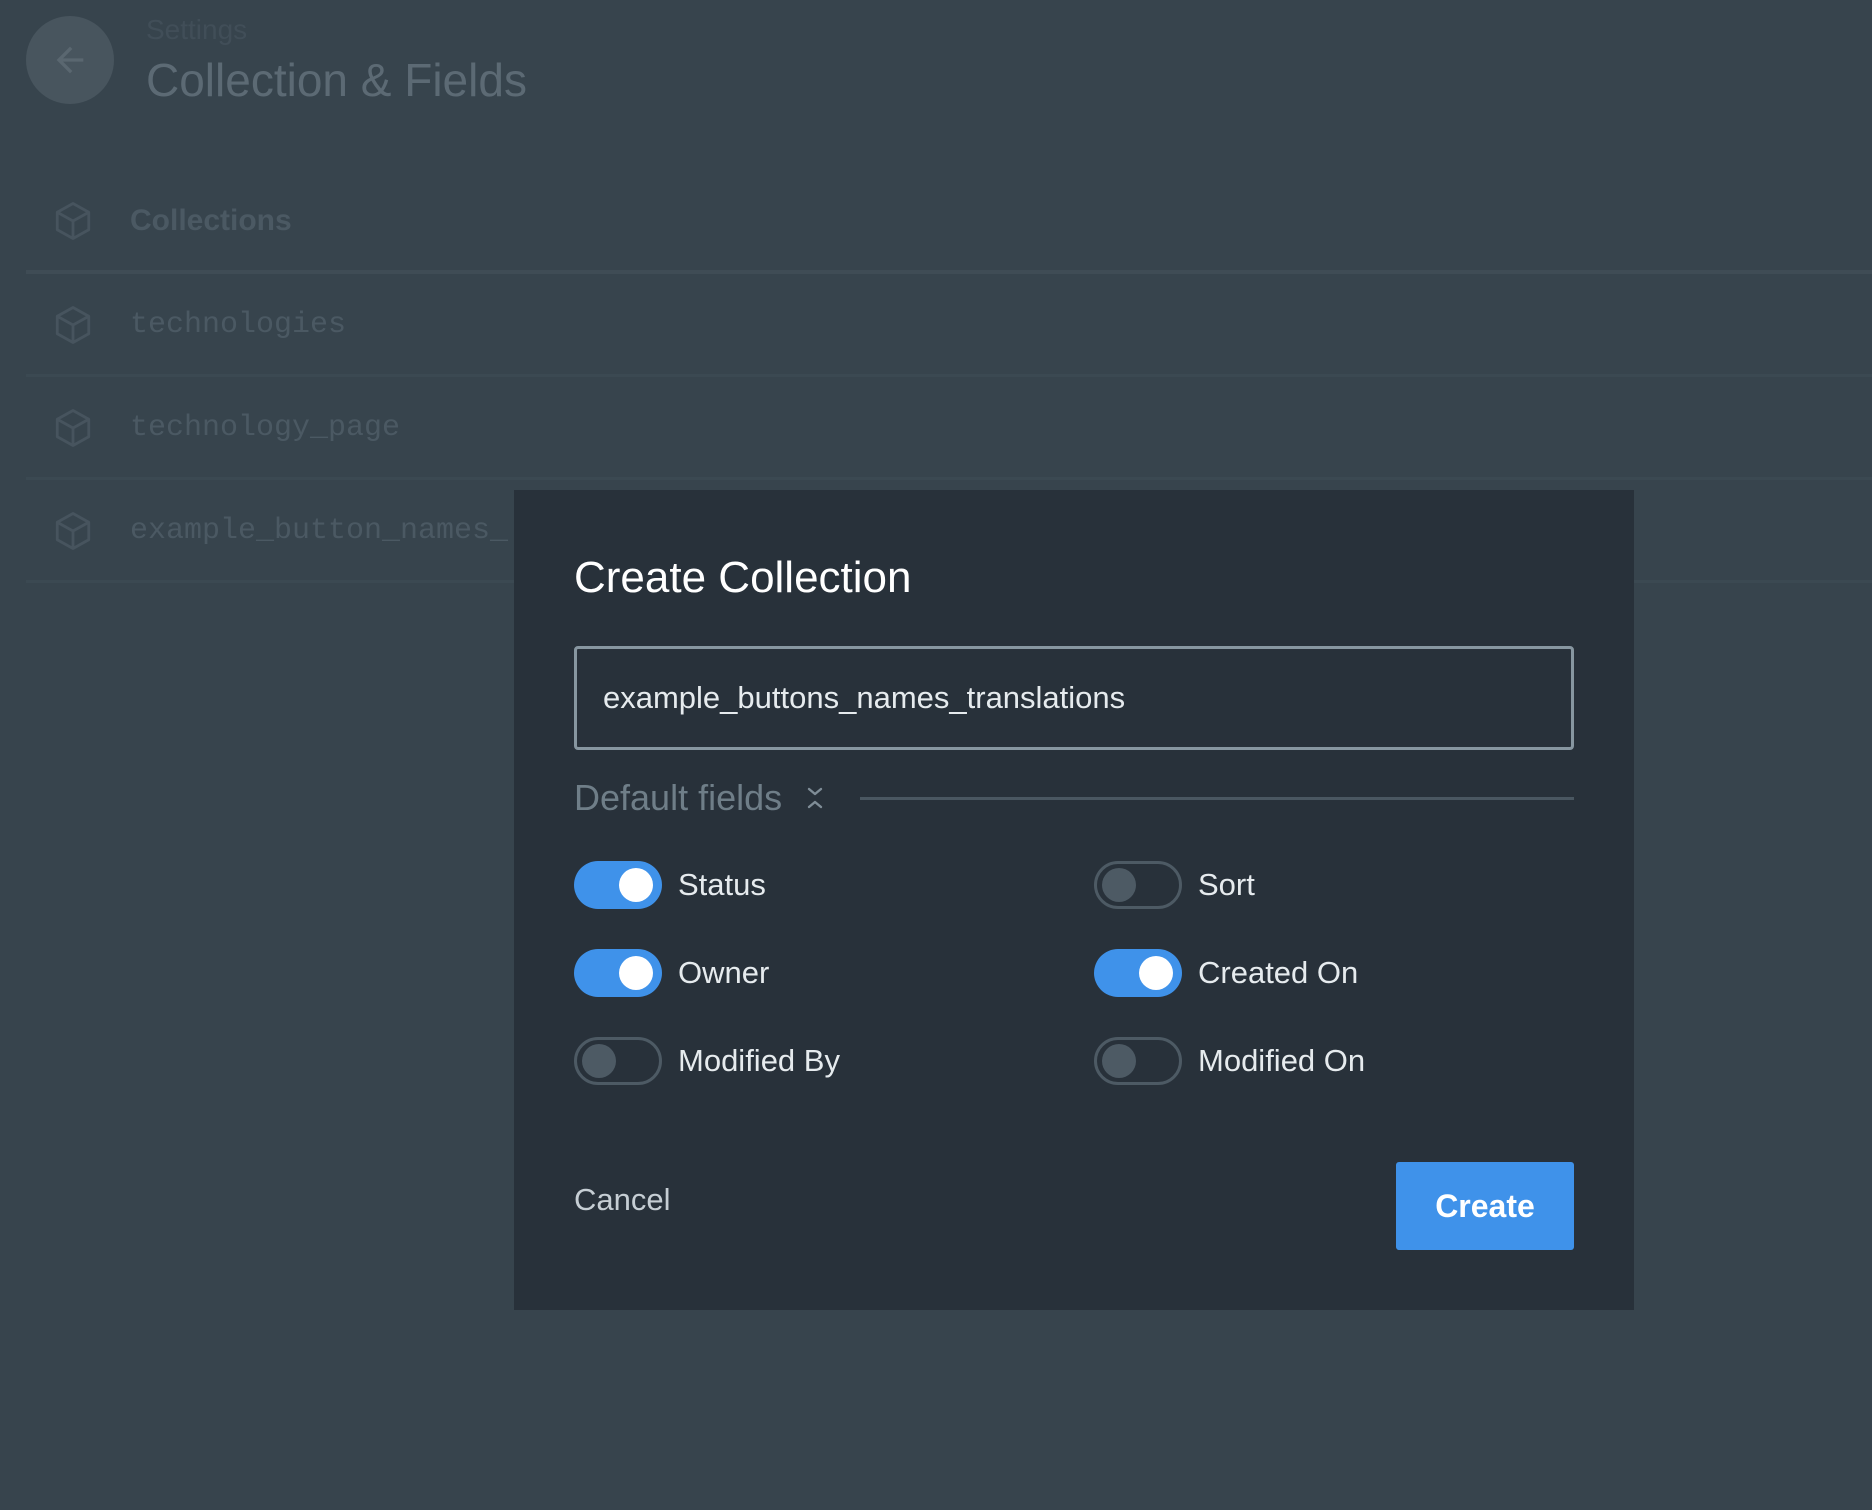  I want to click on cancel-button: Cancel, so click(622, 1200).